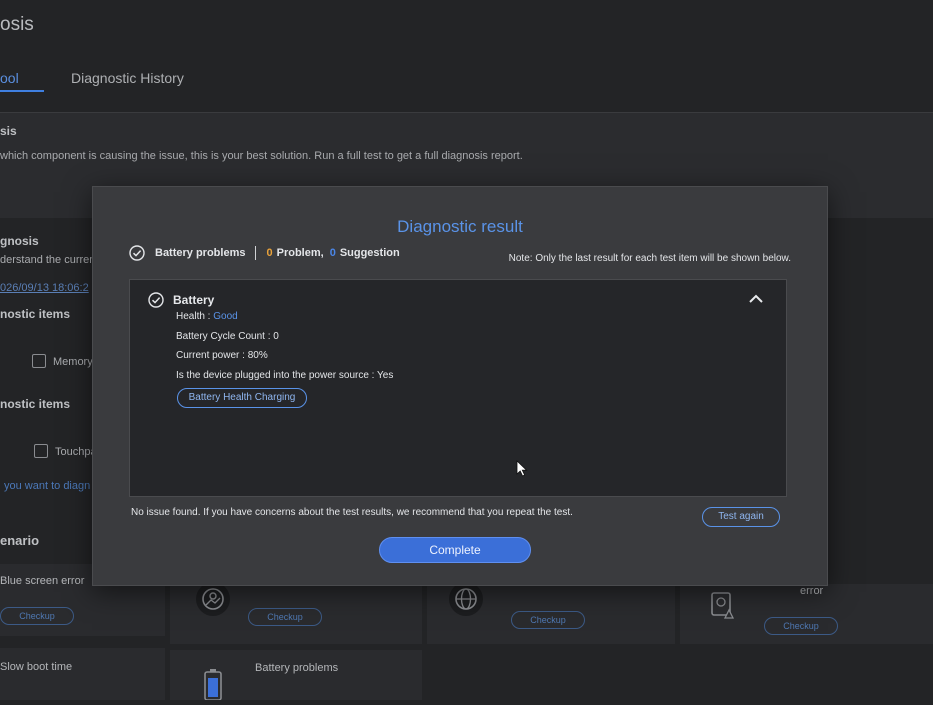 The height and width of the screenshot is (705, 933). What do you see at coordinates (256, 253) in the screenshot?
I see `summary-separator` at bounding box center [256, 253].